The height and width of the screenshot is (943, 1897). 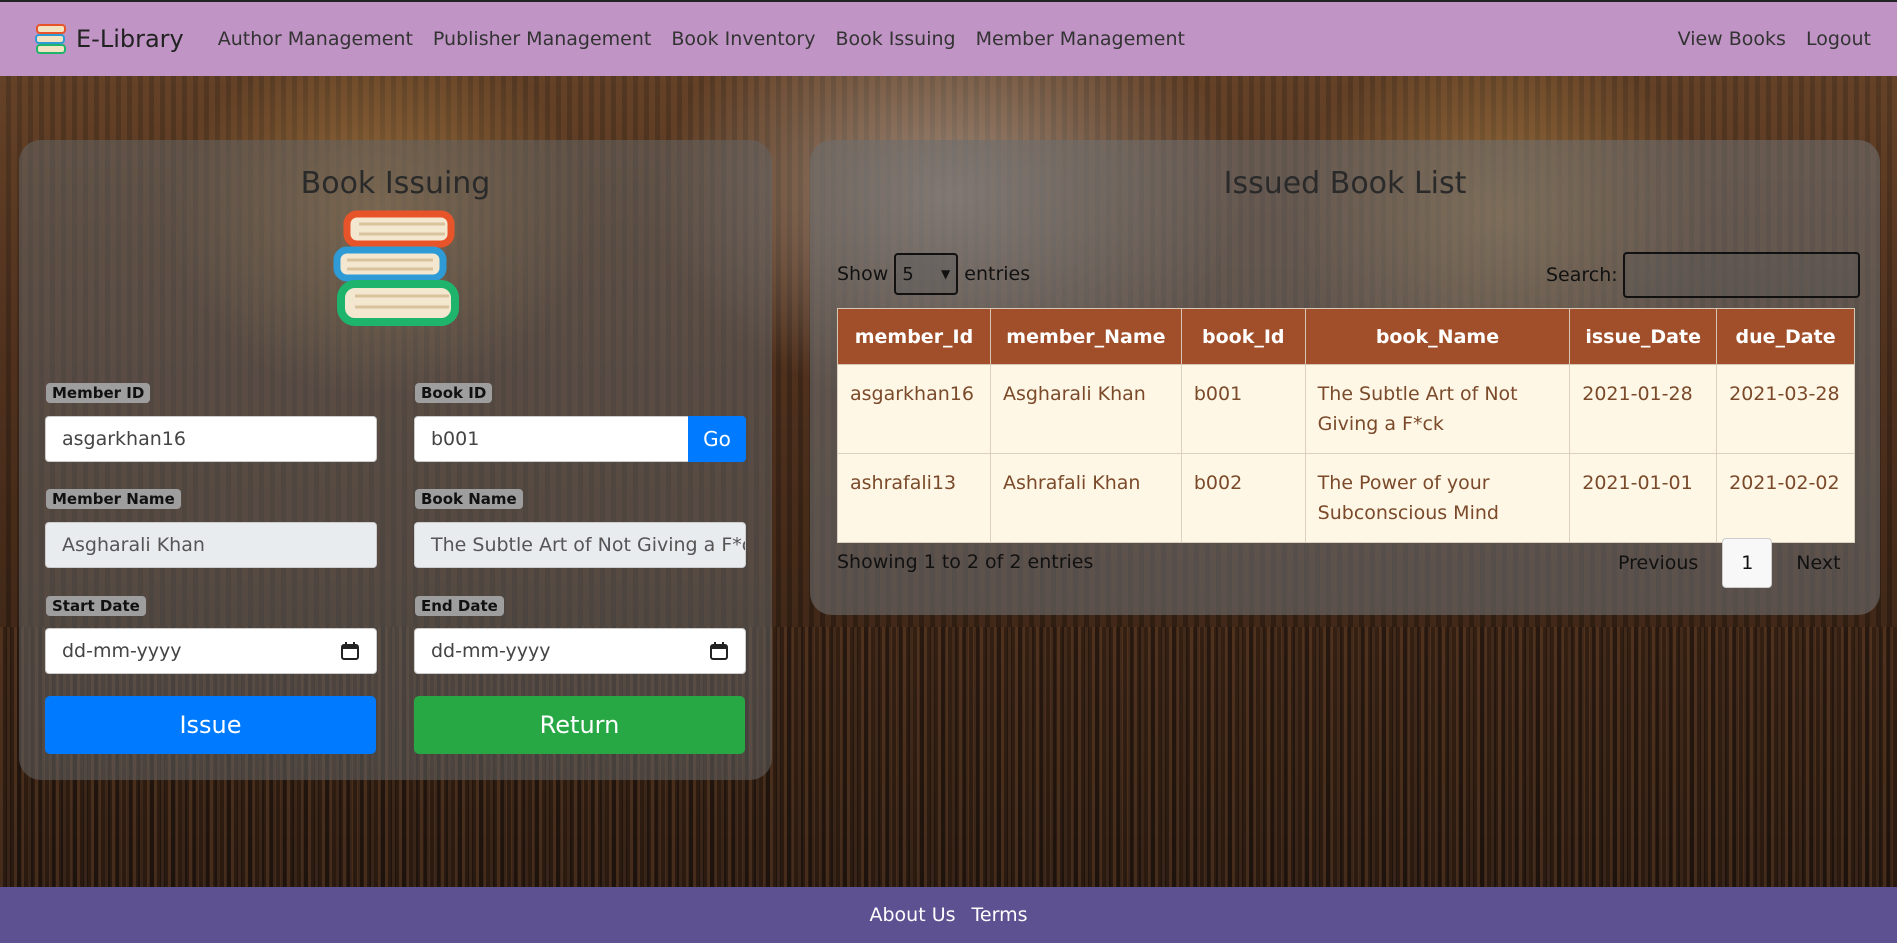 I want to click on page-size-select: 5 ▼, so click(x=926, y=274).